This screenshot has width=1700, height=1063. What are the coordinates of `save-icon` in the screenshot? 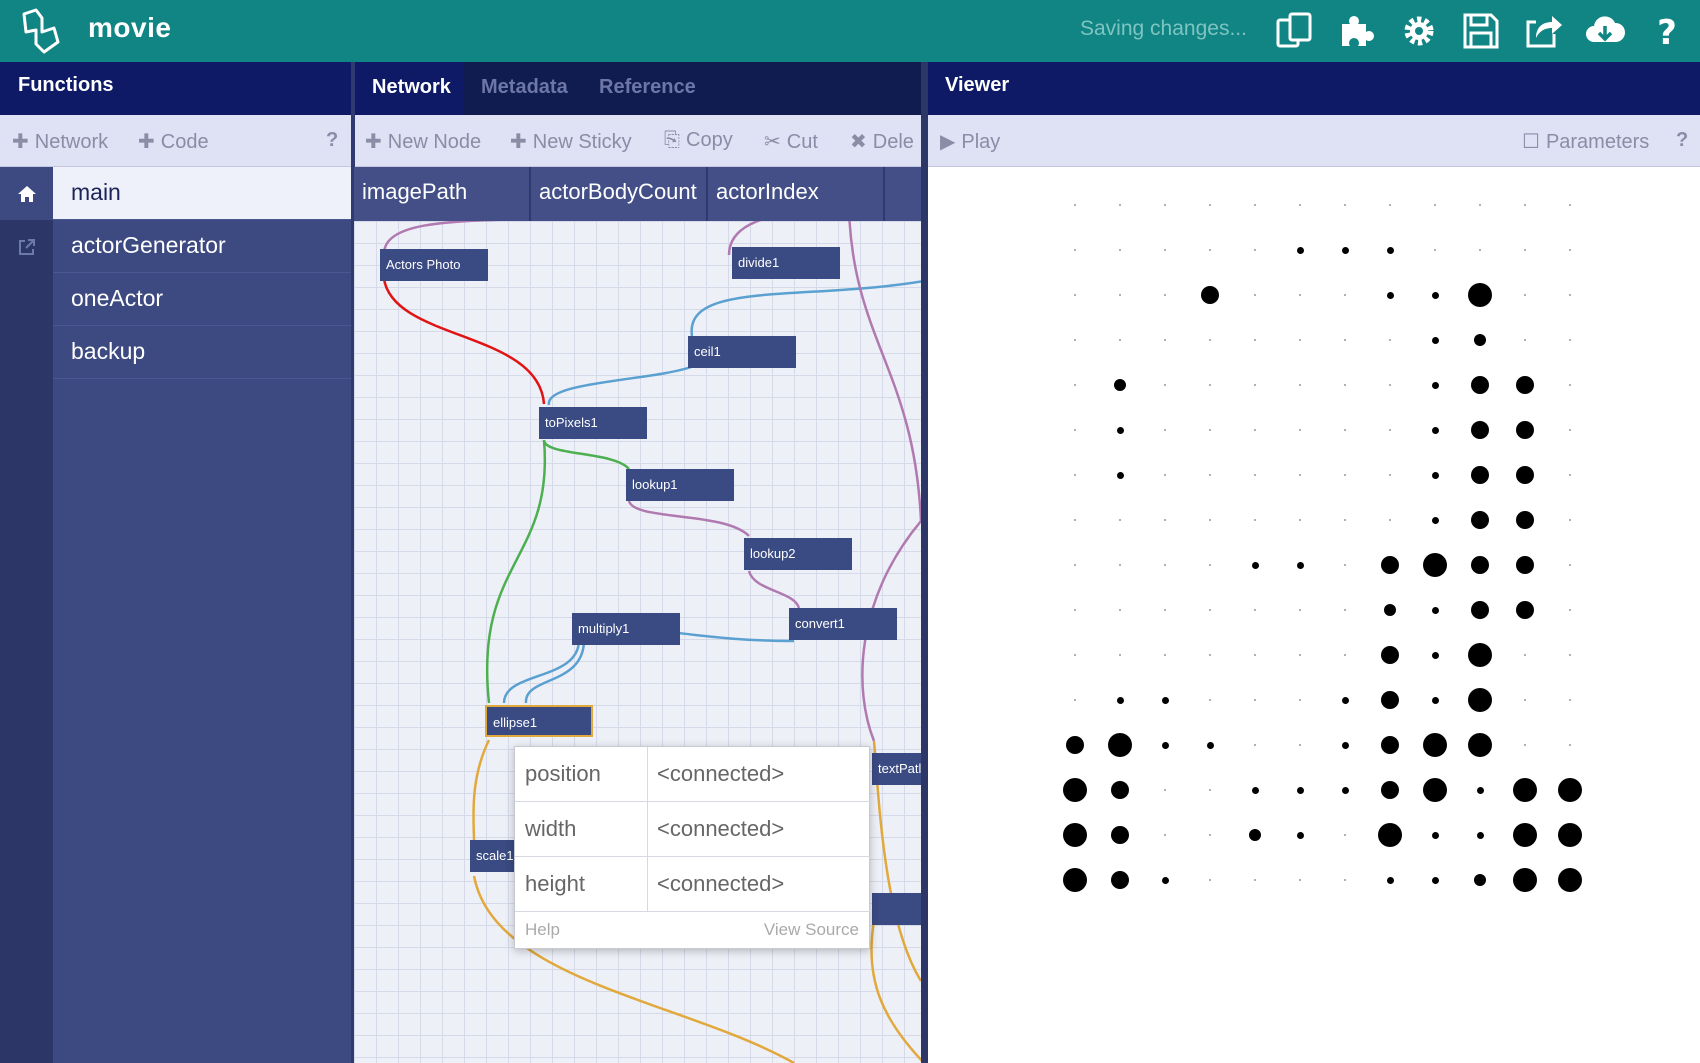 It's located at (1481, 31).